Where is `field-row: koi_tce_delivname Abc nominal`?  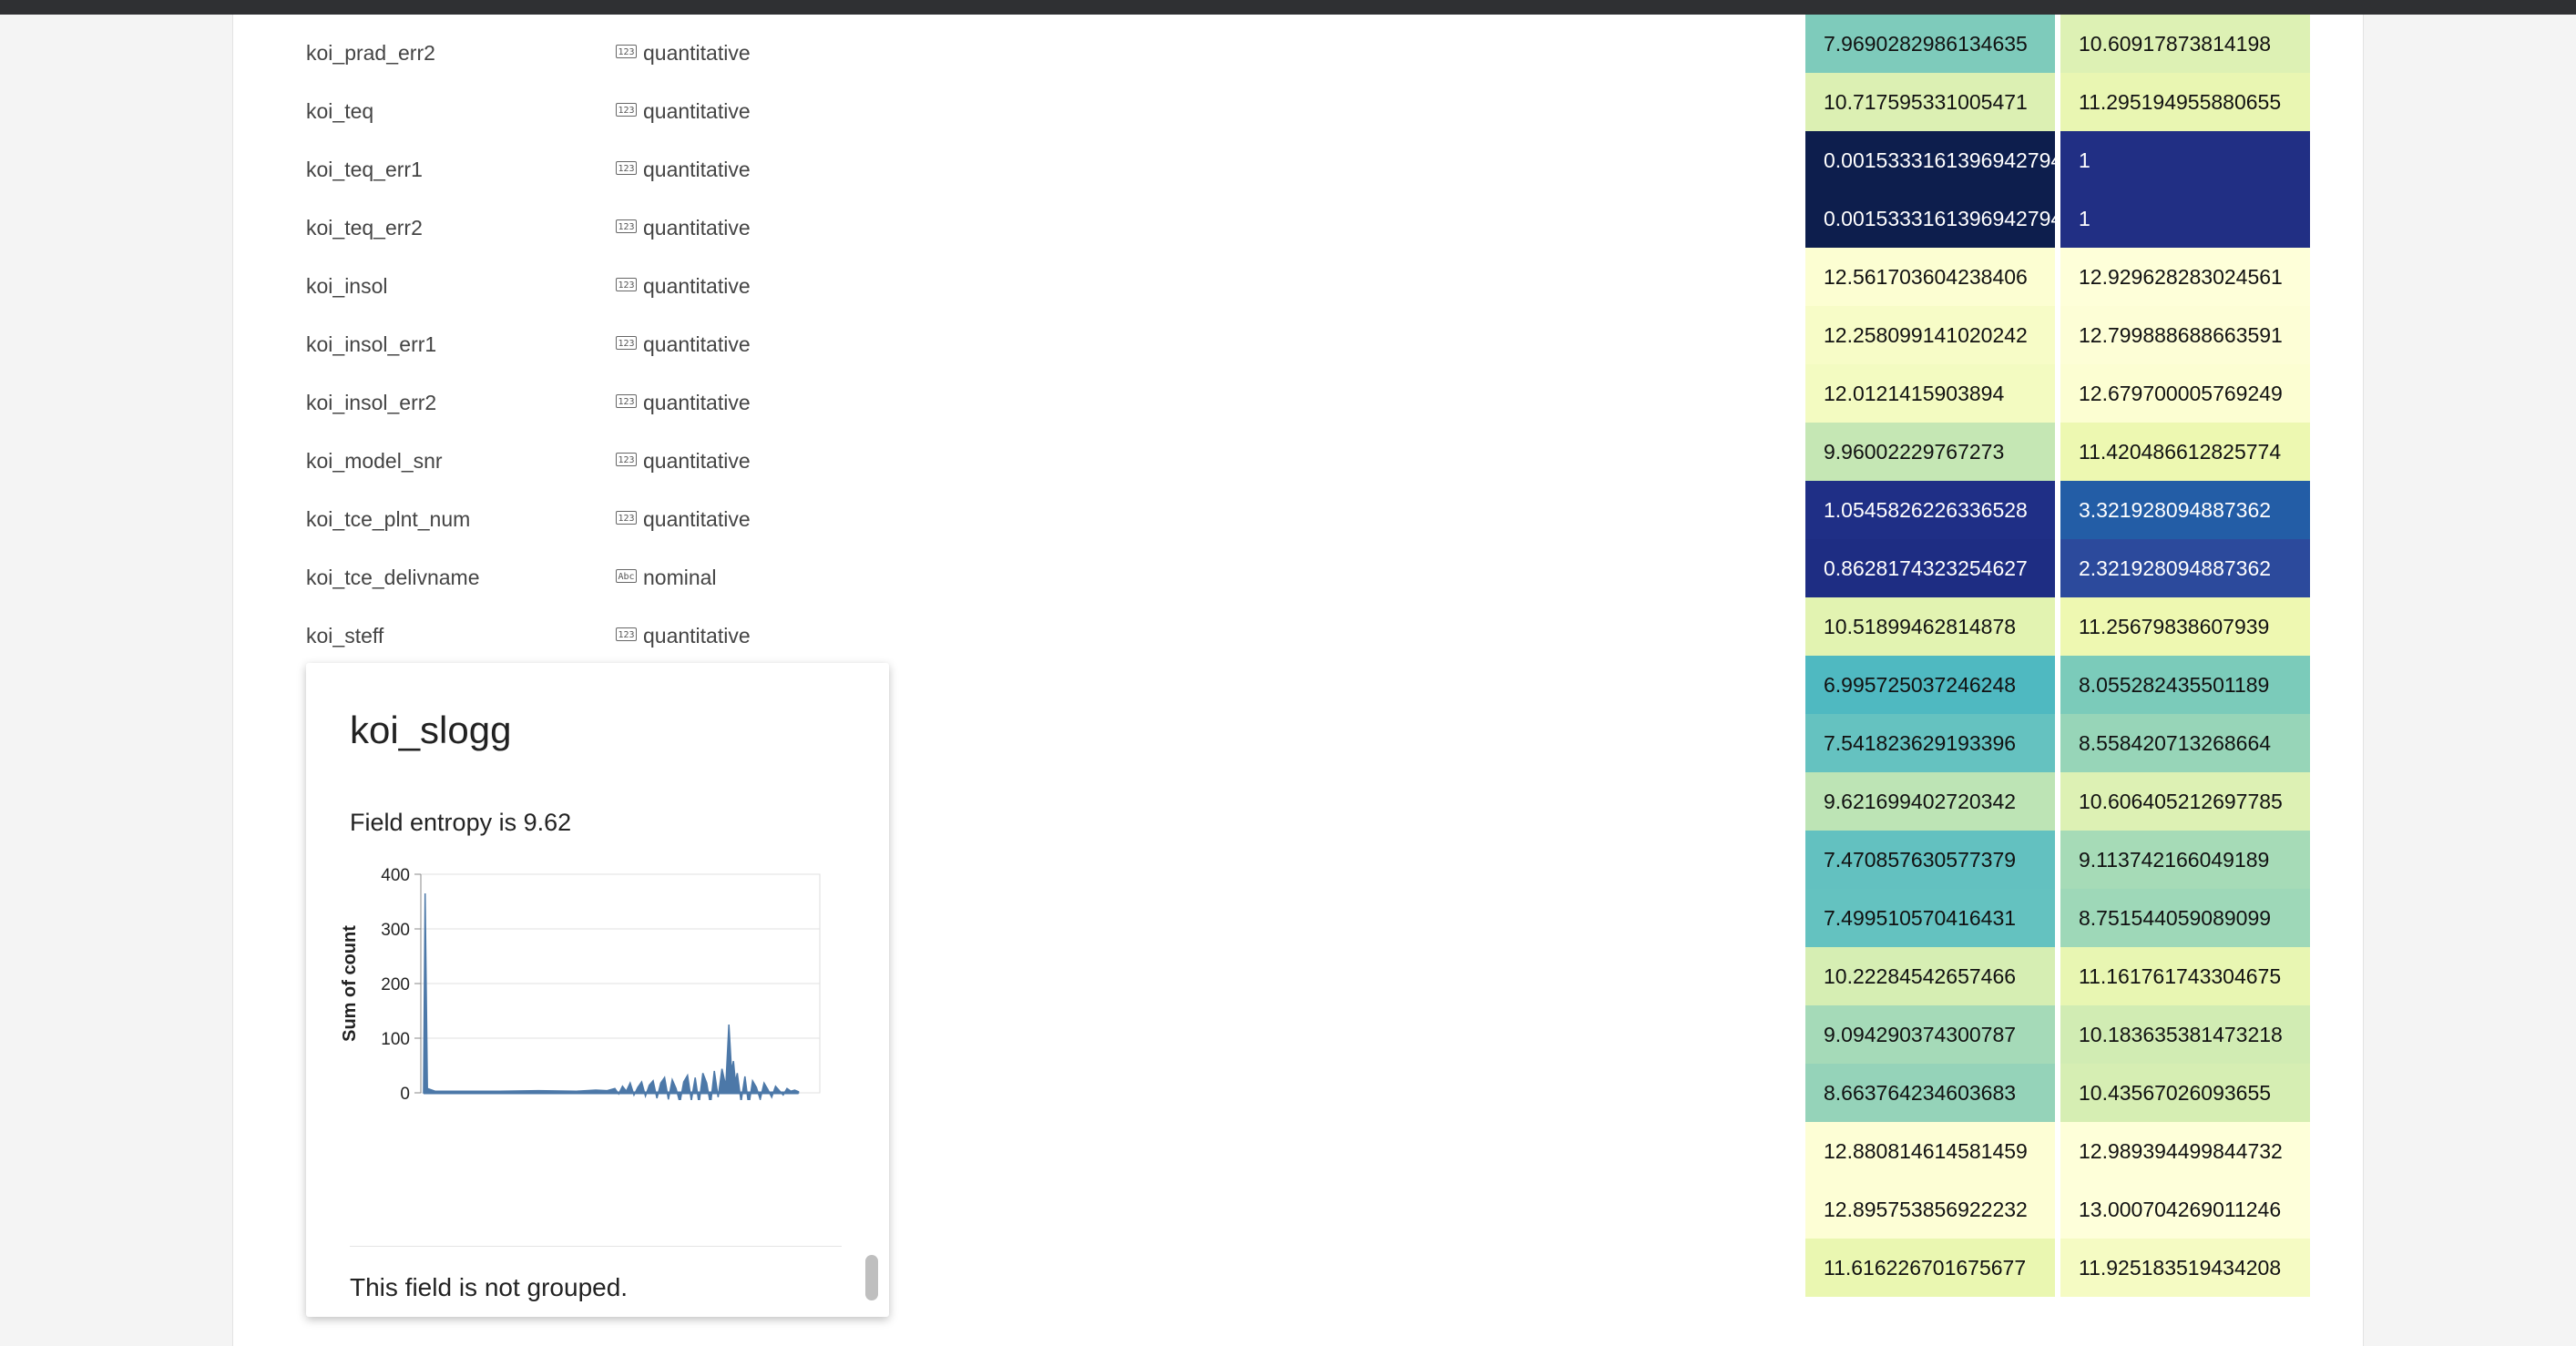
field-row: koi_tce_delivname Abc nominal is located at coordinates (579, 577).